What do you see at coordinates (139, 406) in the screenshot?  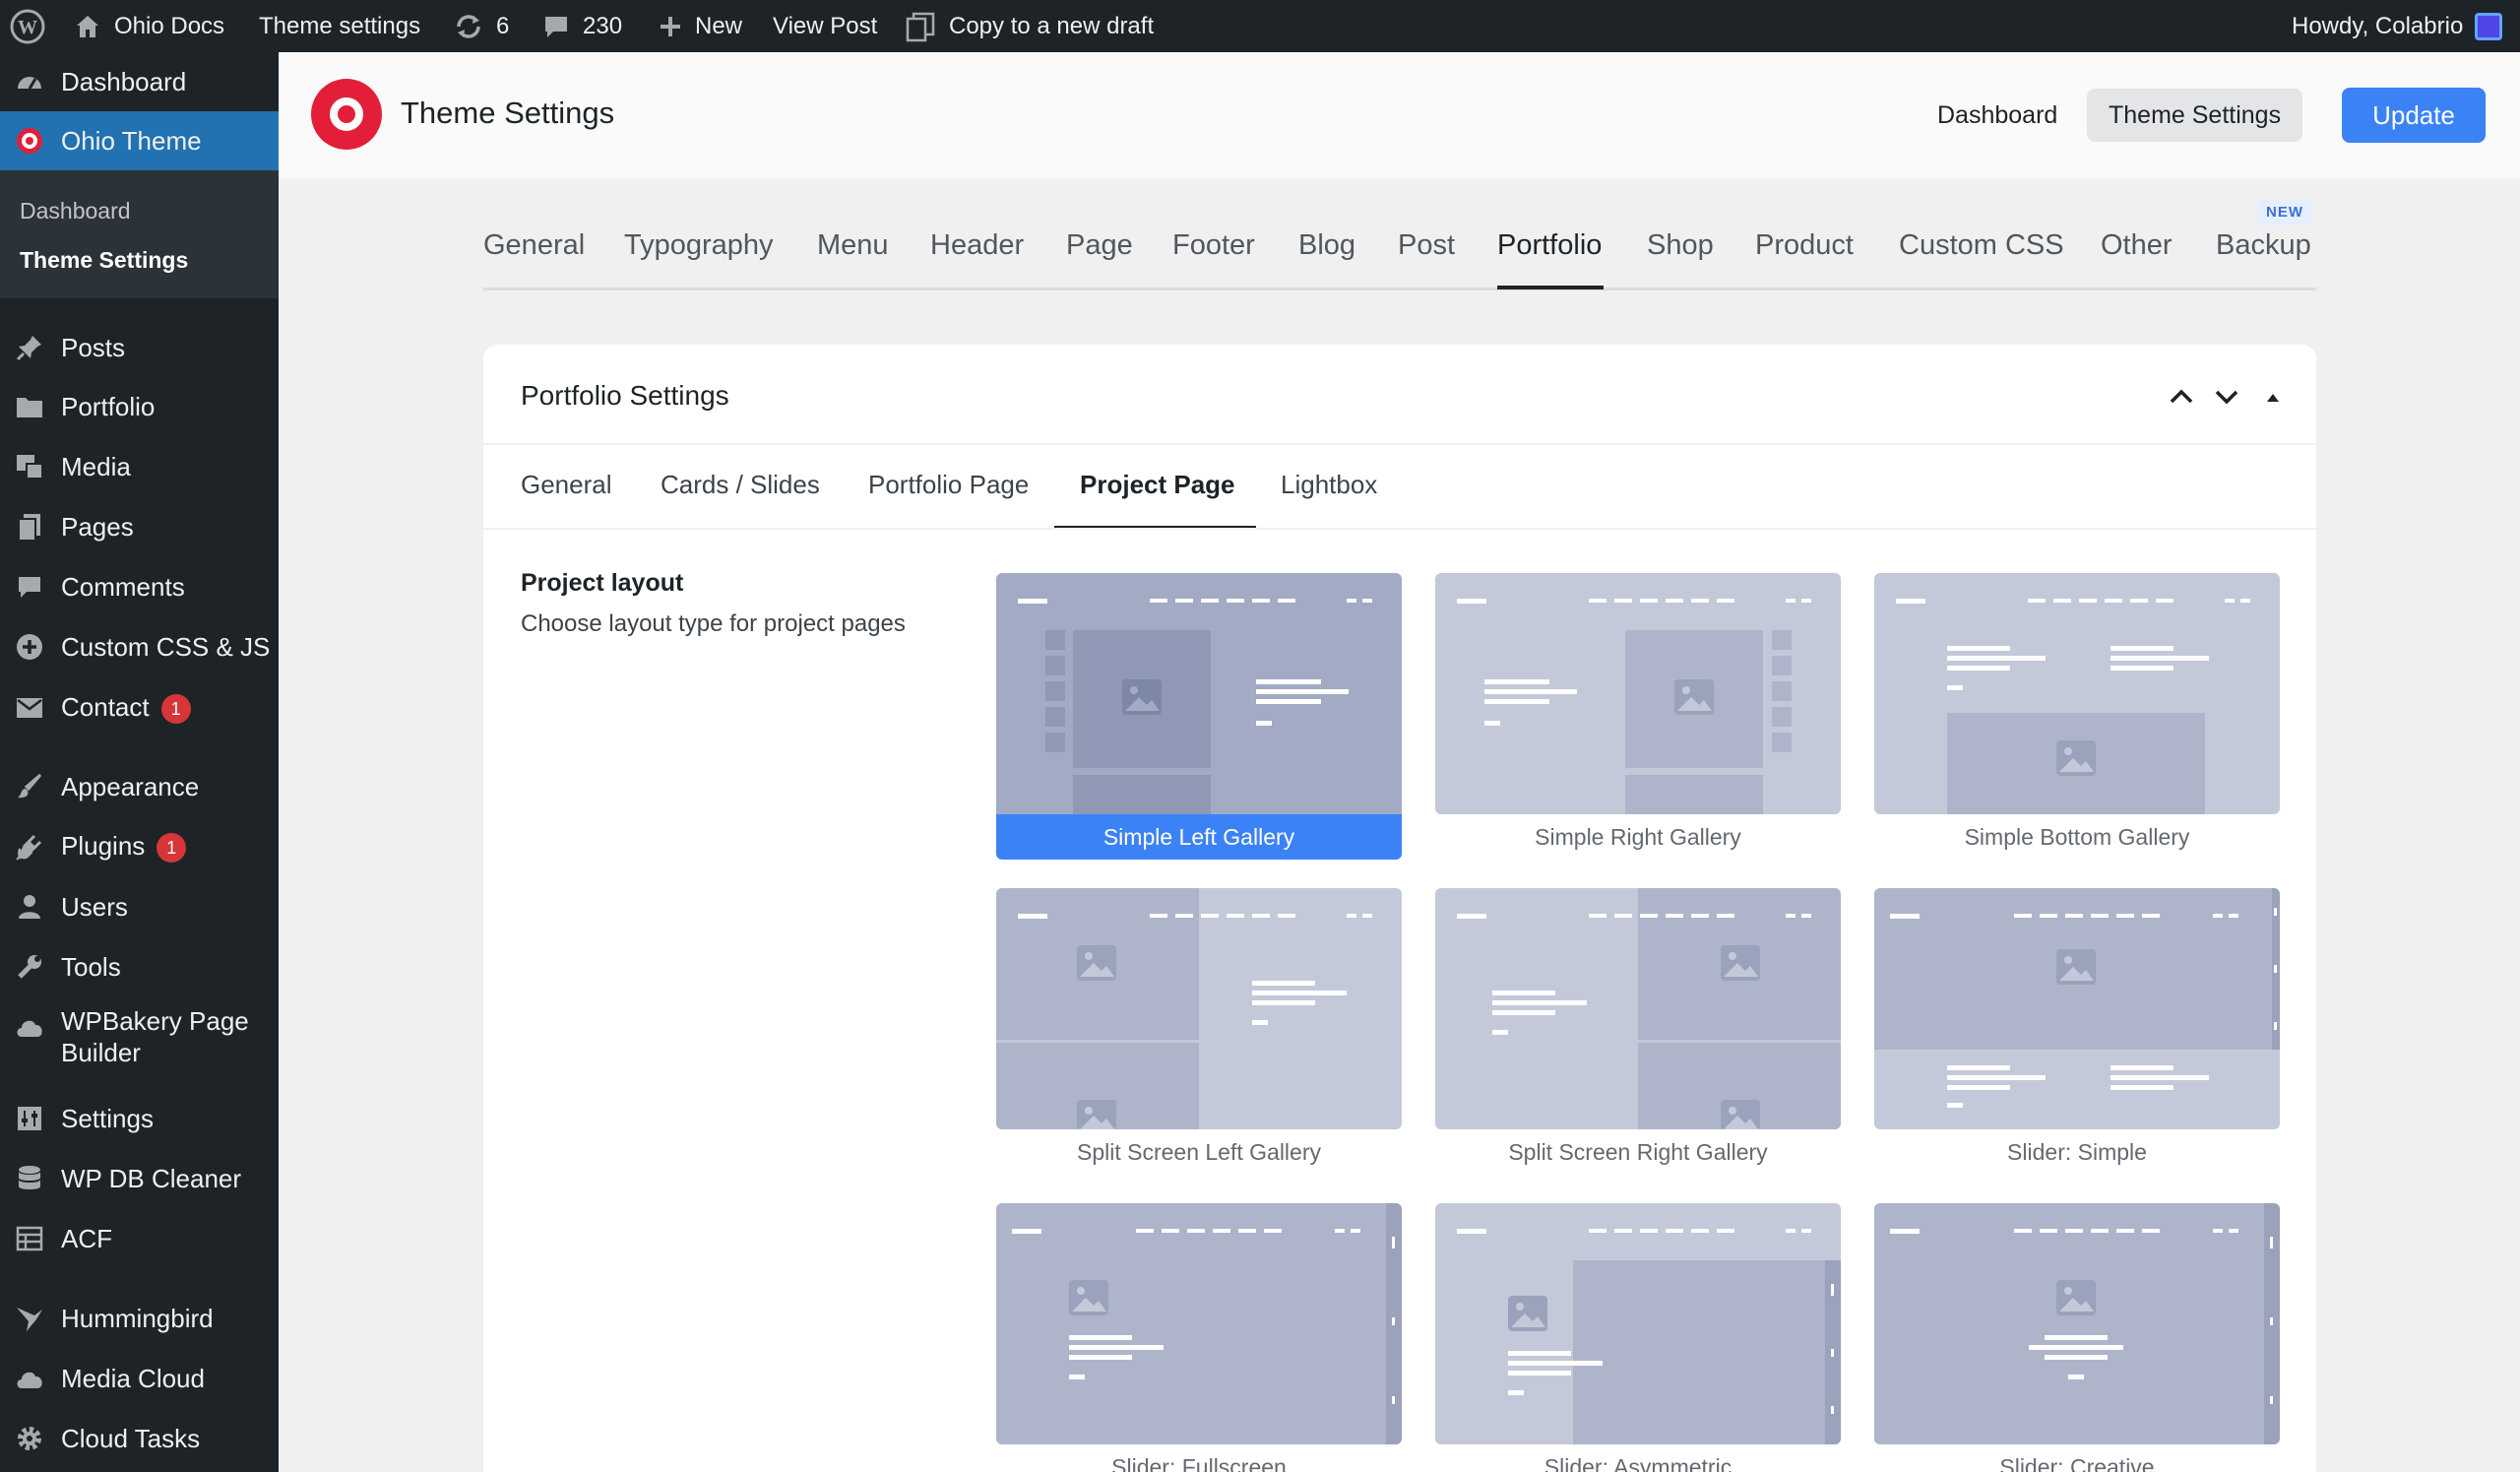 I see `sidebar-item-portfolio: Portfolio` at bounding box center [139, 406].